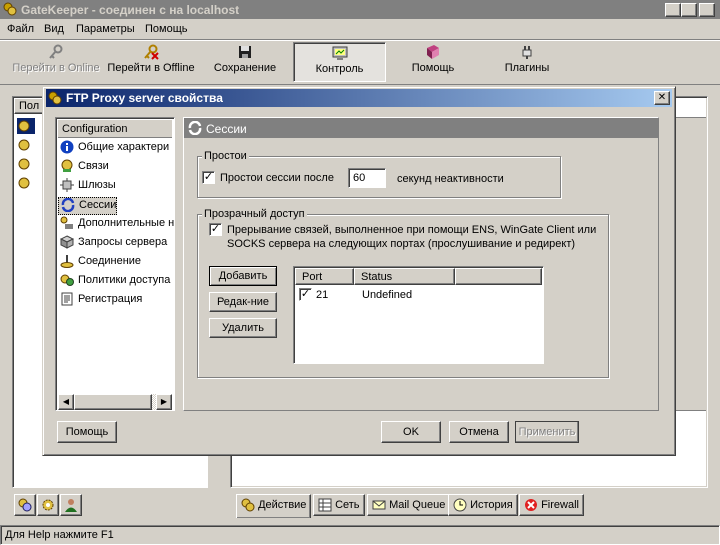 The width and height of the screenshot is (720, 545). Describe the element at coordinates (387, 295) in the screenshot. I see `port-row-status: Undefined` at that location.